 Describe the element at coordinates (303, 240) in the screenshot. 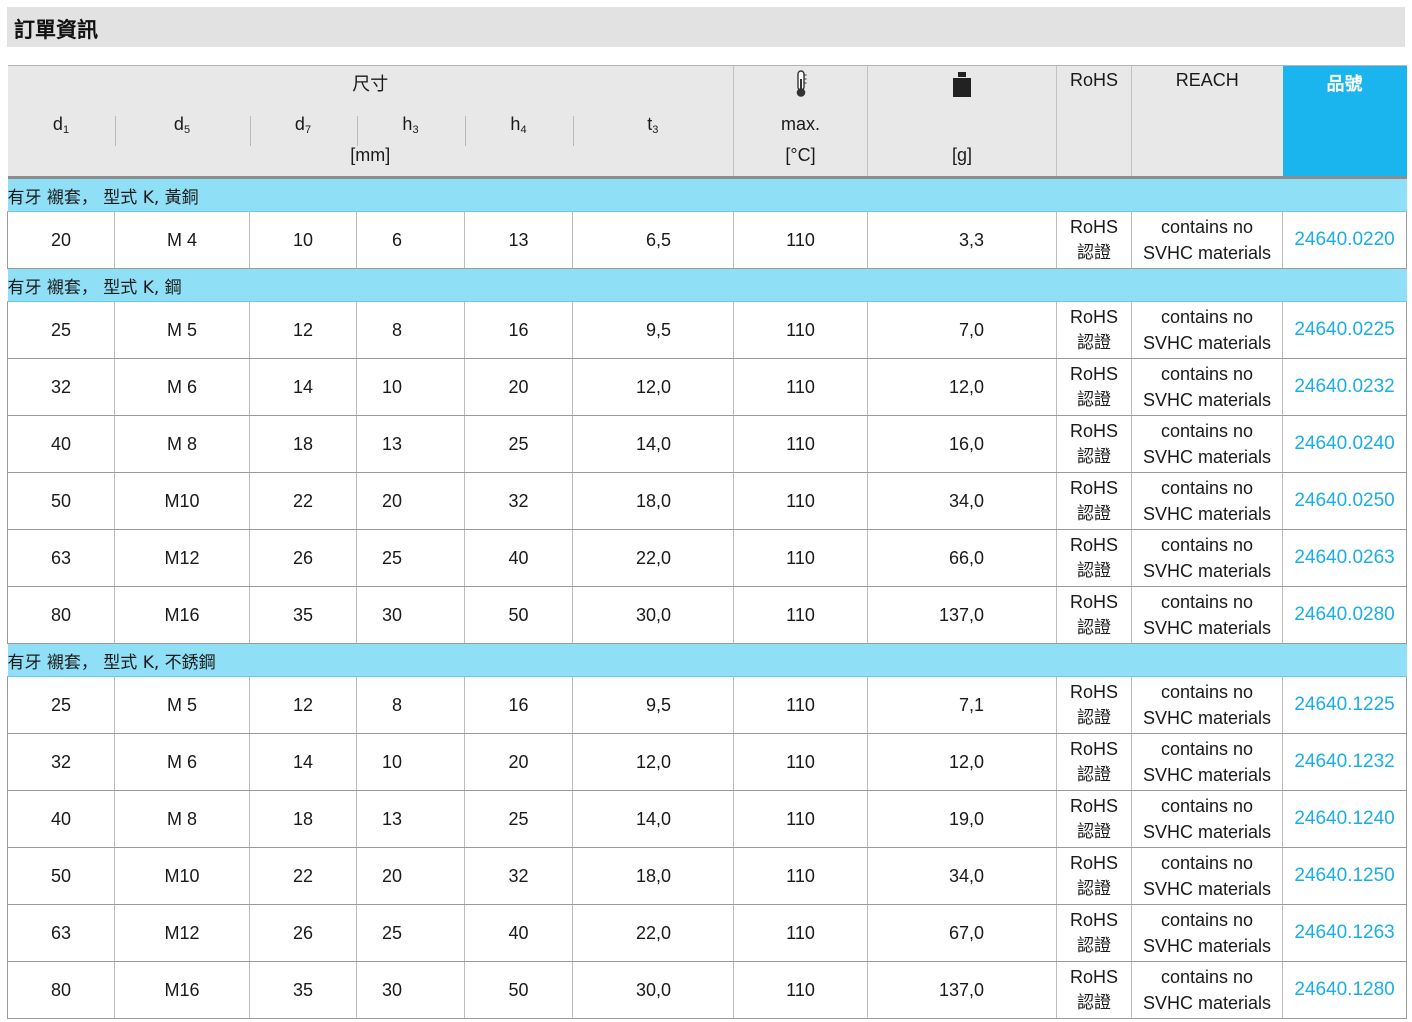

I see `cell-d7: 10` at that location.